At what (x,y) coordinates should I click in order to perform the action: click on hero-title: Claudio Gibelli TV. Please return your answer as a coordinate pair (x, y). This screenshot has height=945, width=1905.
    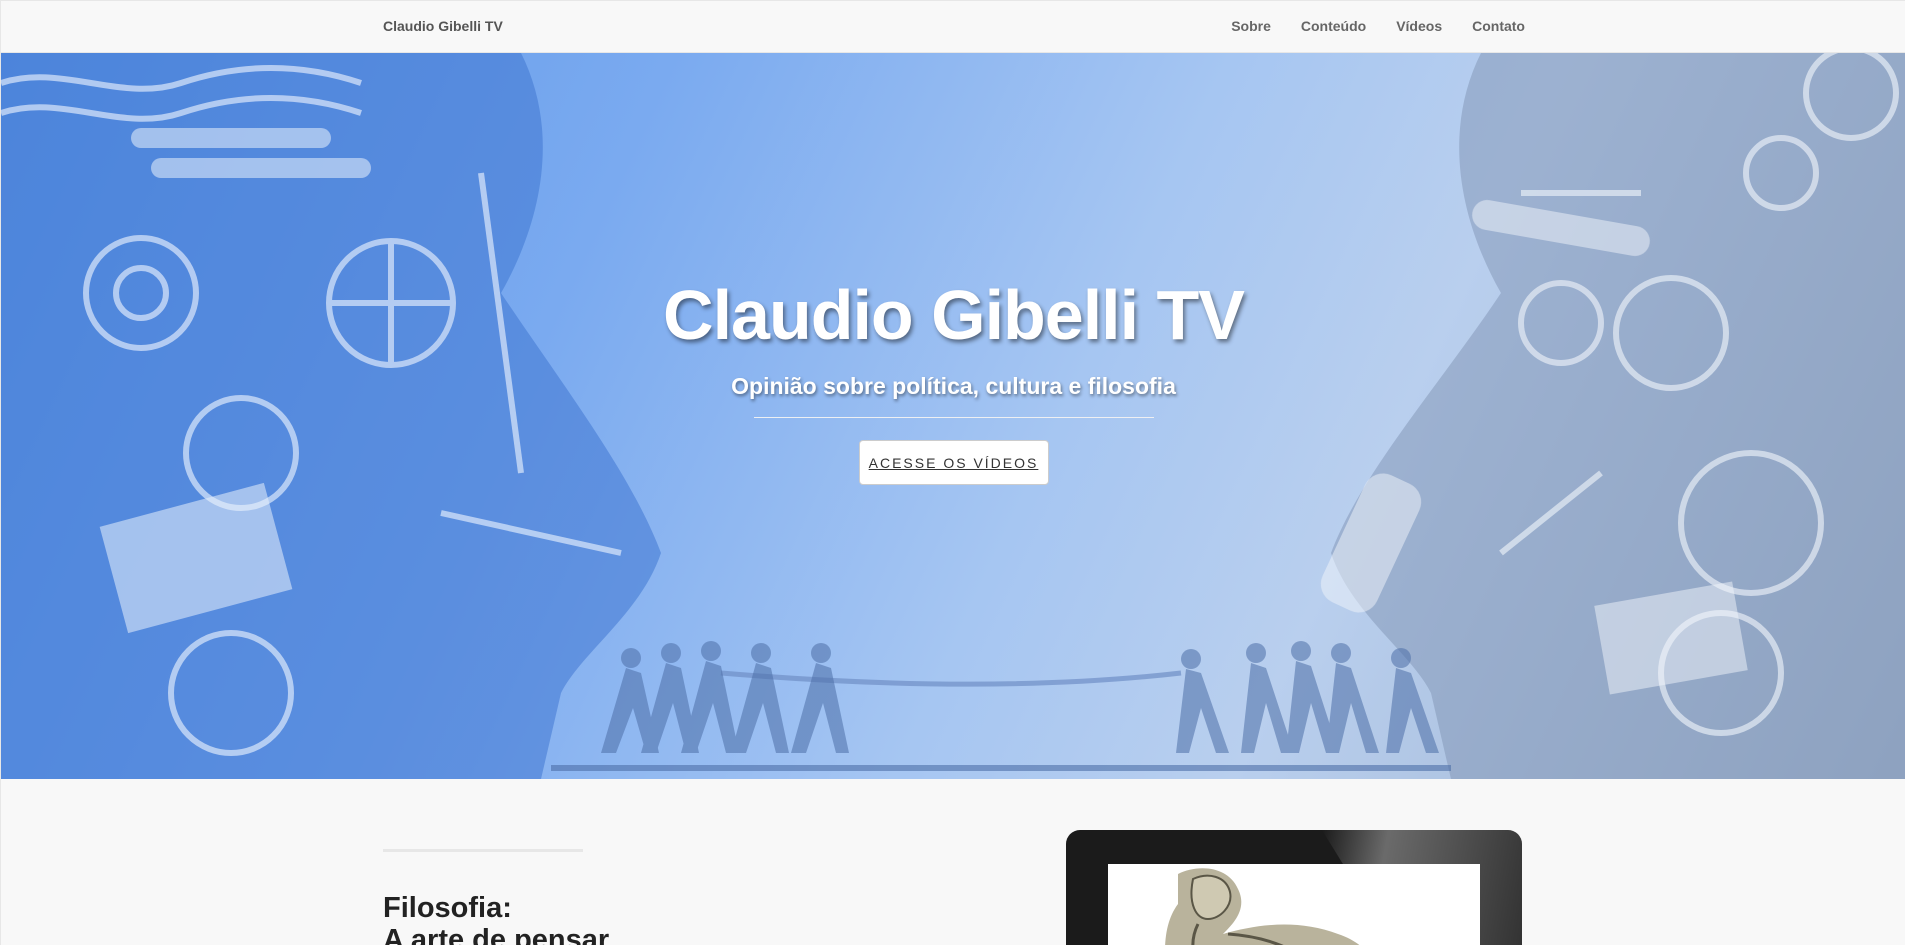
    Looking at the image, I should click on (954, 315).